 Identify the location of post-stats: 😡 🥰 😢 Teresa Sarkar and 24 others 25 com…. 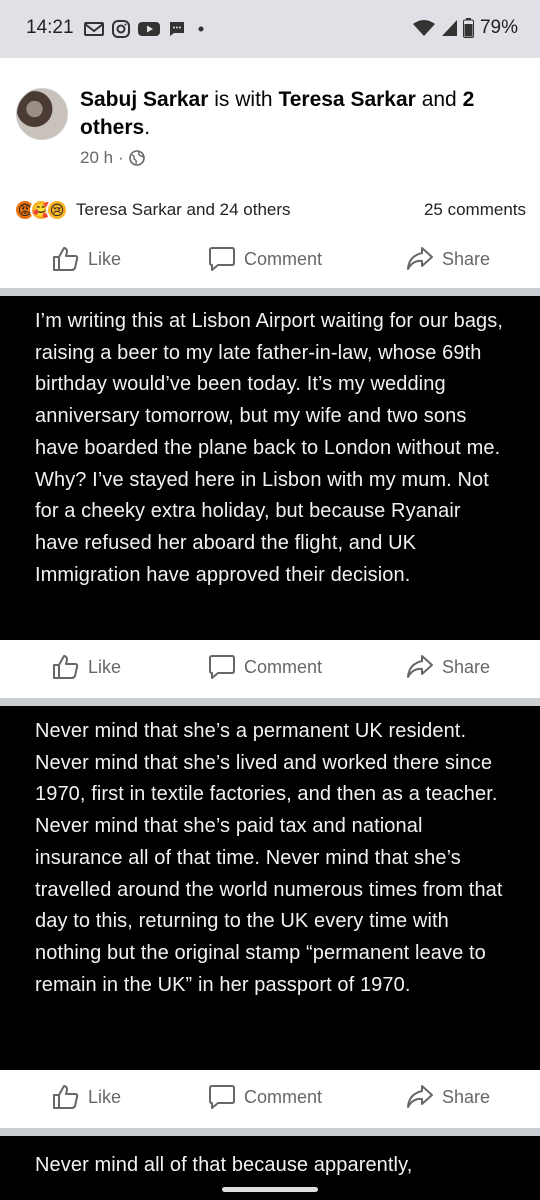
(270, 210).